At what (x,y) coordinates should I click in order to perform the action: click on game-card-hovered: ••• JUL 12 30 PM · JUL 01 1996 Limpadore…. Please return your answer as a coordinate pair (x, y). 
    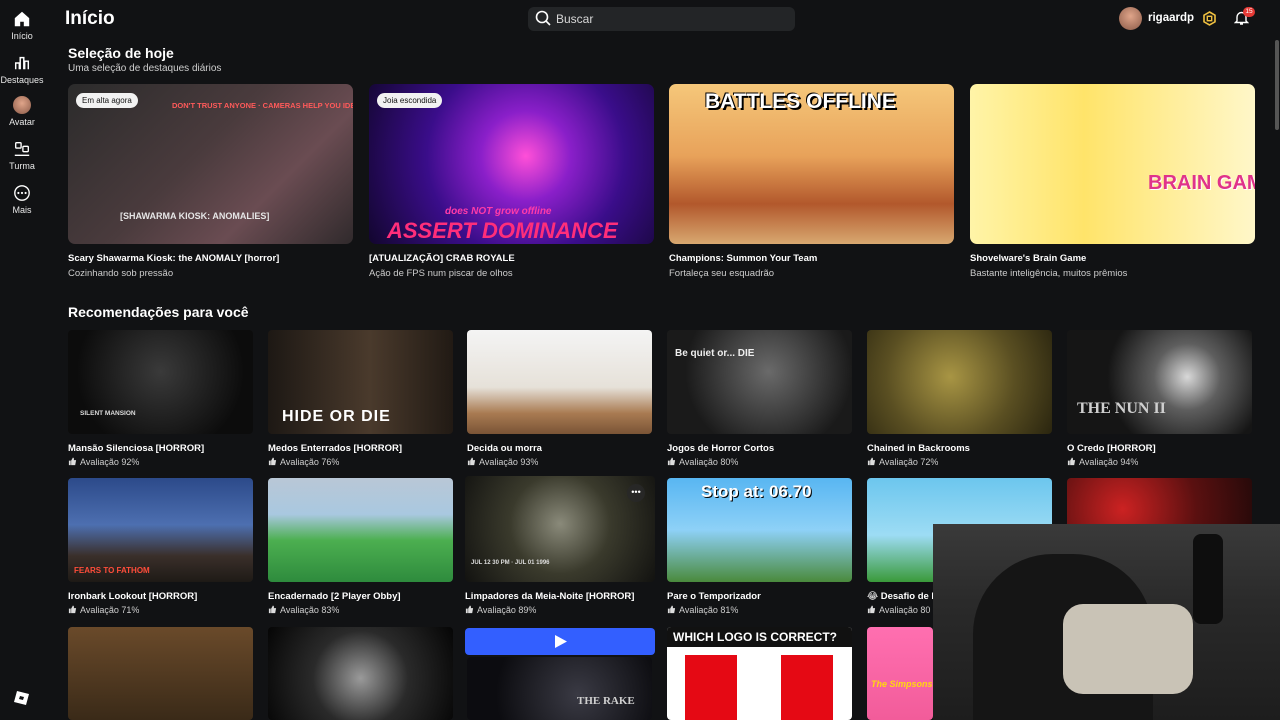
    Looking at the image, I should click on (560, 545).